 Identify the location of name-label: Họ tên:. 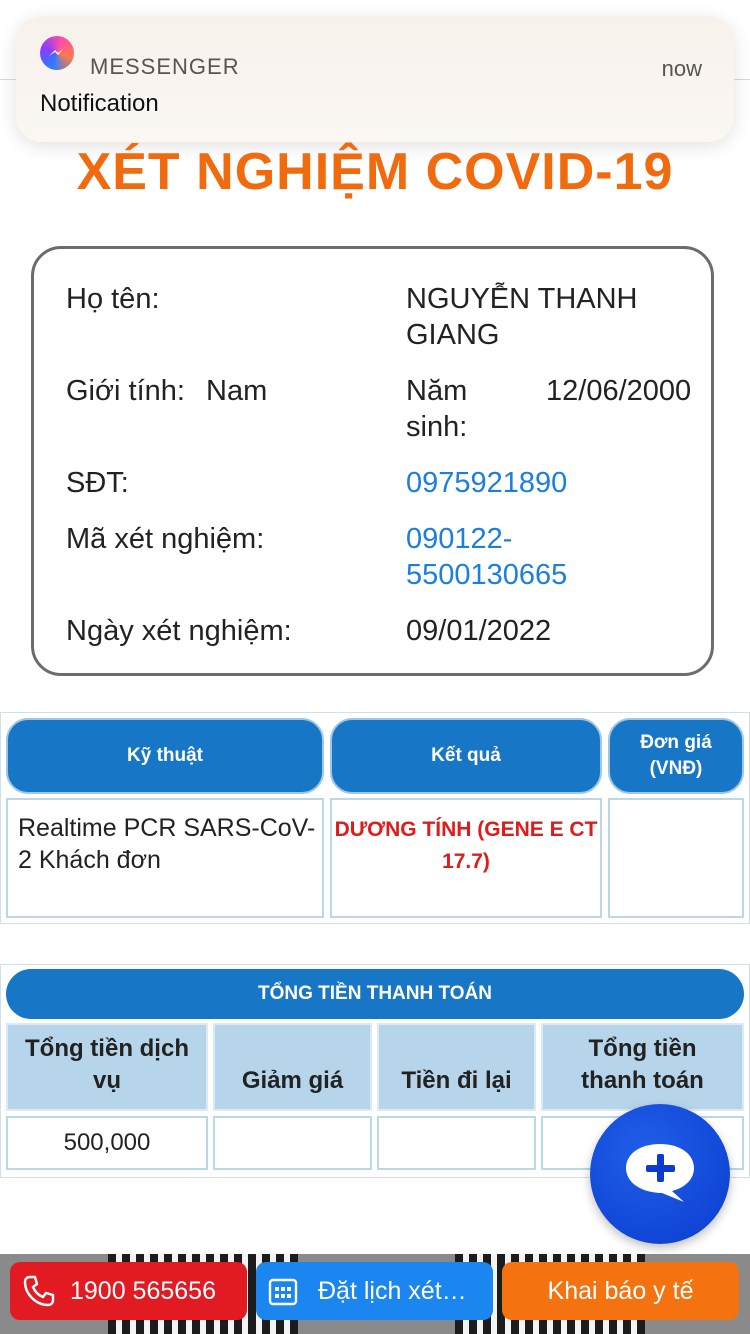
(113, 299).